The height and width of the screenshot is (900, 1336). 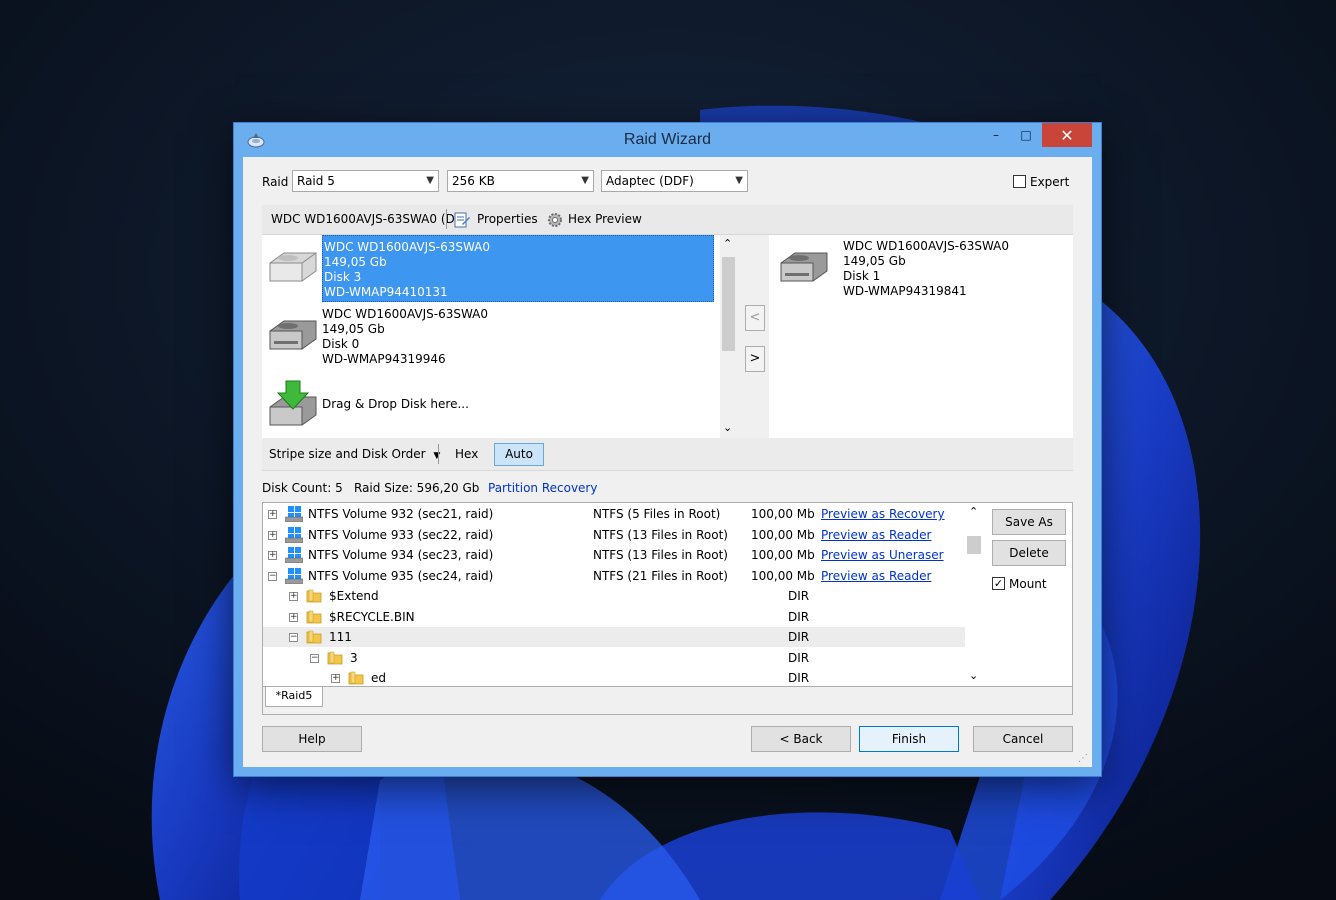 I want to click on tree-item-type: NTFS (21 Files in Root), so click(x=660, y=575).